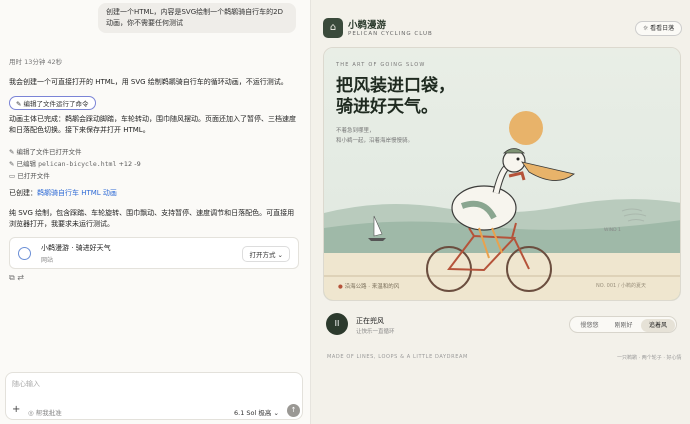 This screenshot has height=424, width=690. Describe the element at coordinates (377, 239) in the screenshot. I see `sailboat-hull` at that location.